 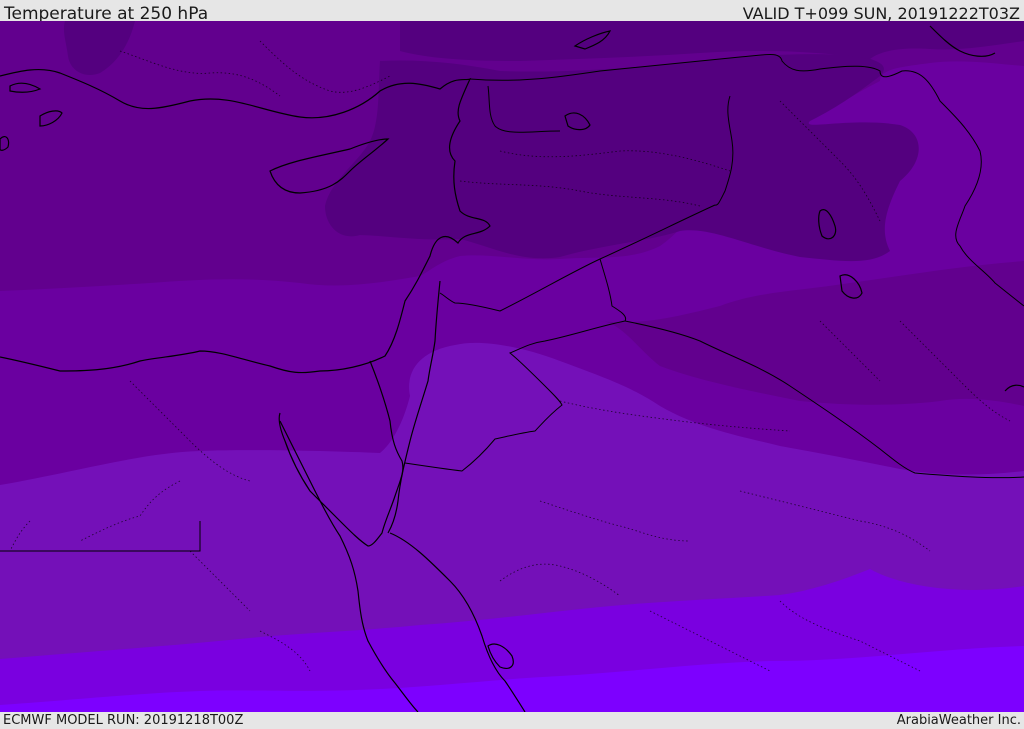 I want to click on credit-label: ArabiaWeather Inc., so click(x=958, y=720).